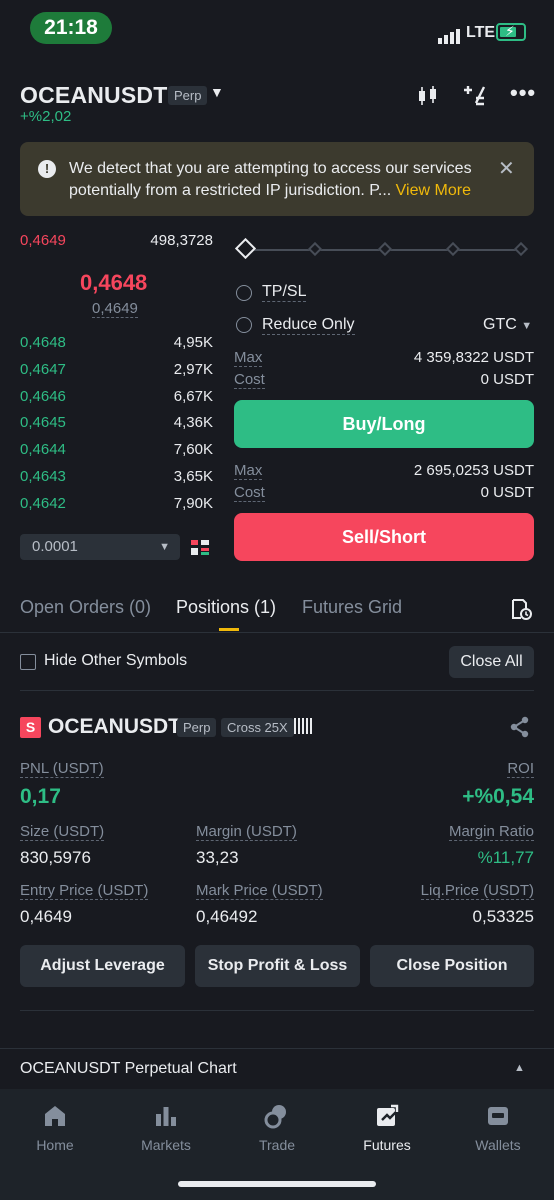 The width and height of the screenshot is (554, 1200). I want to click on tpsl-radio, so click(244, 293).